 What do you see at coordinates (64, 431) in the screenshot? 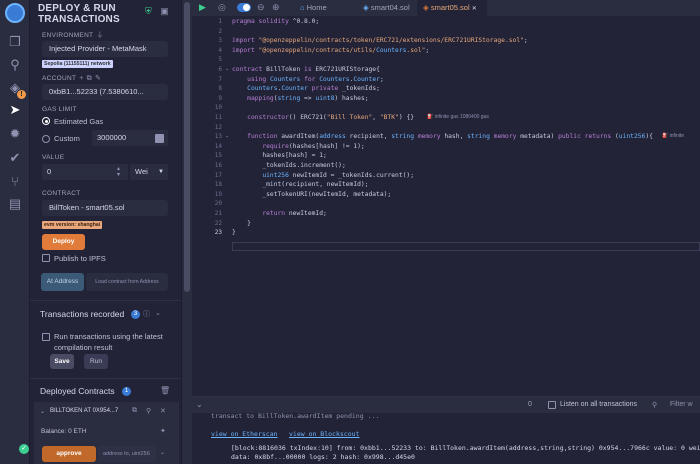
I see `balance-label: Balance: 0 ETH` at bounding box center [64, 431].